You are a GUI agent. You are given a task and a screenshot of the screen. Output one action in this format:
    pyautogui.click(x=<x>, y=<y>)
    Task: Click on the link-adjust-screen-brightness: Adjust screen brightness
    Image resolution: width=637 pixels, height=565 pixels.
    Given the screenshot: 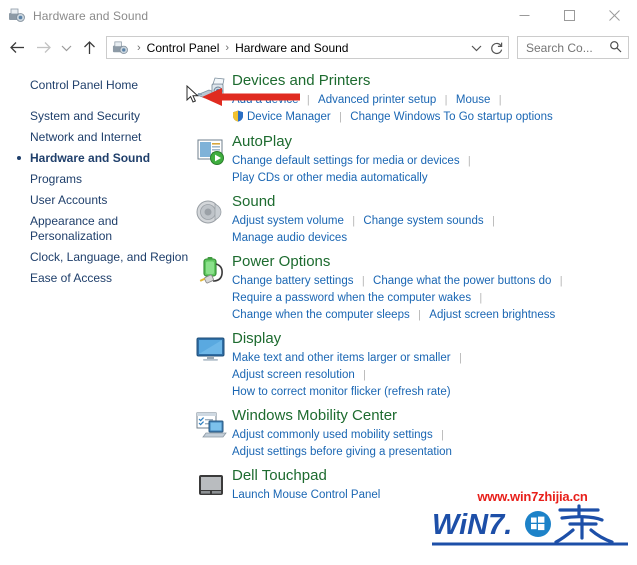 What is the action you would take?
    pyautogui.click(x=492, y=315)
    